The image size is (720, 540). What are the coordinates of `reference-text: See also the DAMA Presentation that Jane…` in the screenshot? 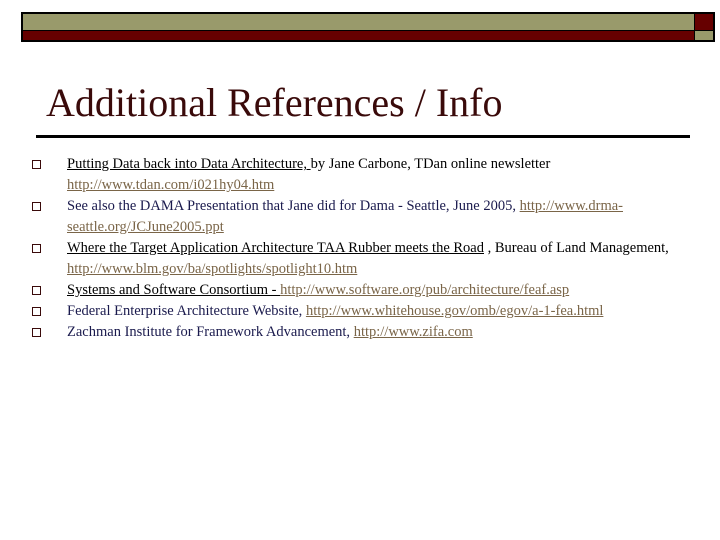 It's located at (293, 206).